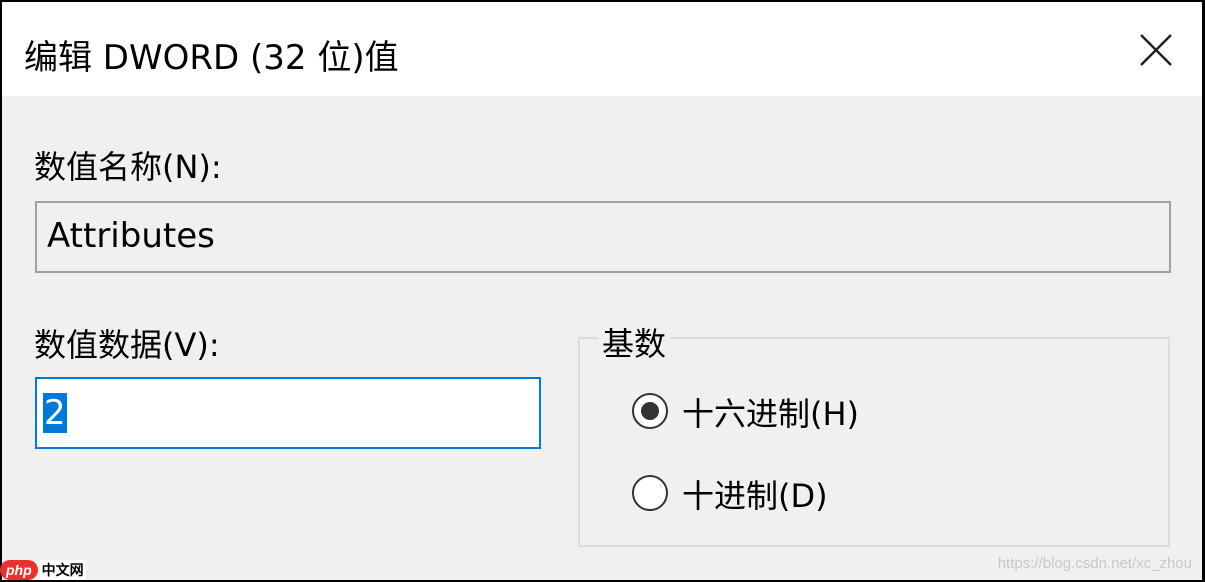 This screenshot has height=582, width=1205. Describe the element at coordinates (127, 345) in the screenshot. I see `value-data-label: 数值数据(V):` at that location.